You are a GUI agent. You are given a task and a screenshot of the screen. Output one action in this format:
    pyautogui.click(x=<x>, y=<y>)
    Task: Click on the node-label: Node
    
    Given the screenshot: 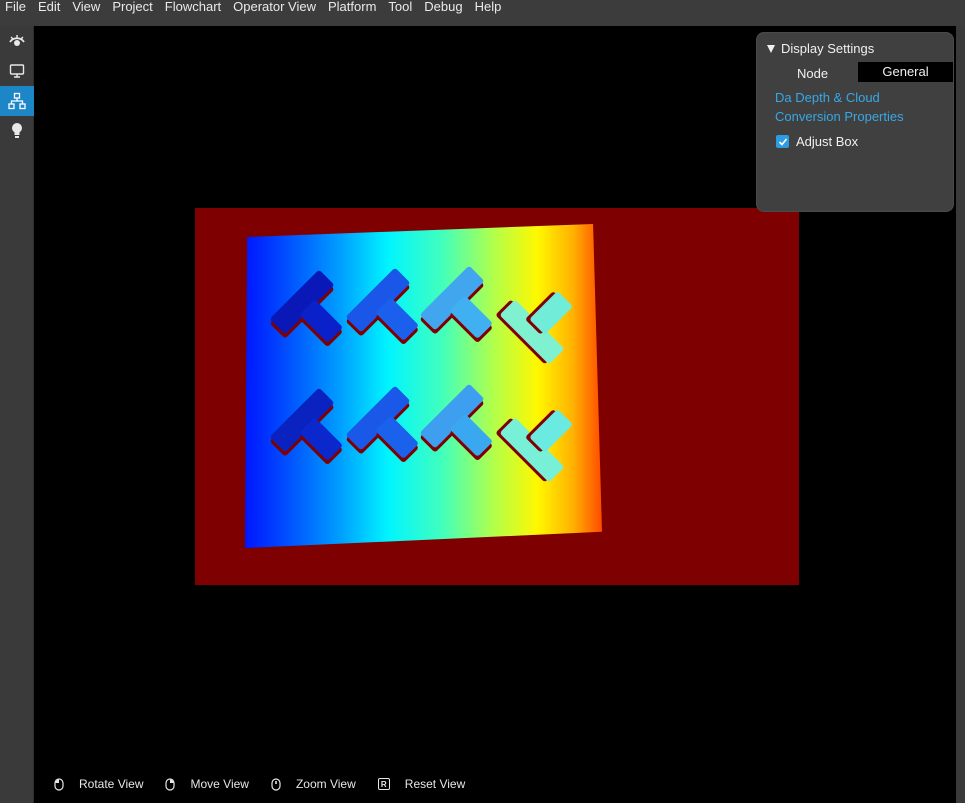 What is the action you would take?
    pyautogui.click(x=813, y=73)
    